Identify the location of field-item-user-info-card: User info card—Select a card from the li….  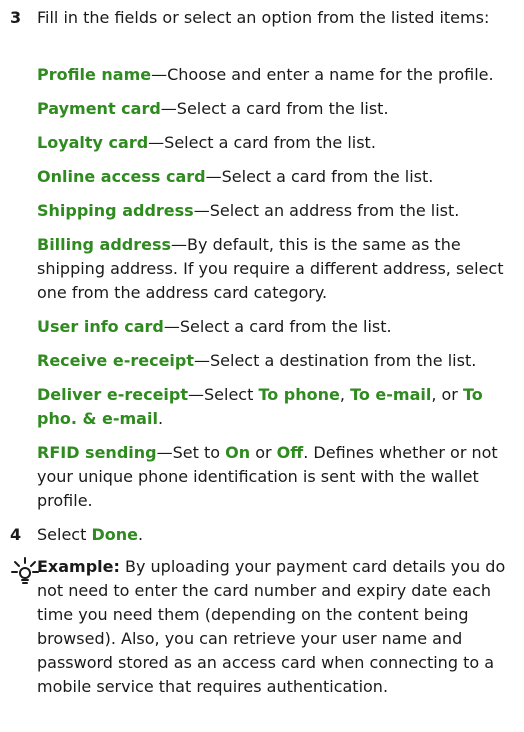
(214, 326).